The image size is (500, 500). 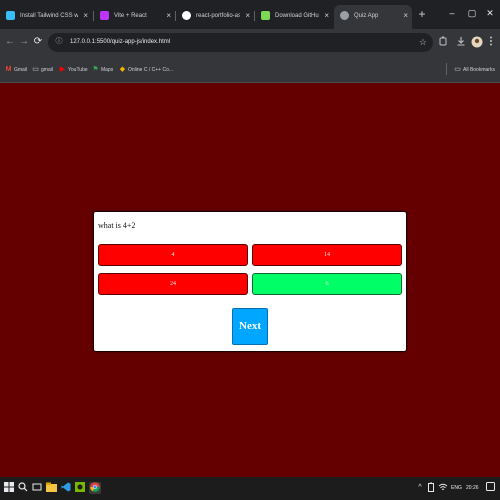 What do you see at coordinates (10, 15) in the screenshot?
I see `tailwind-favicon-icon` at bounding box center [10, 15].